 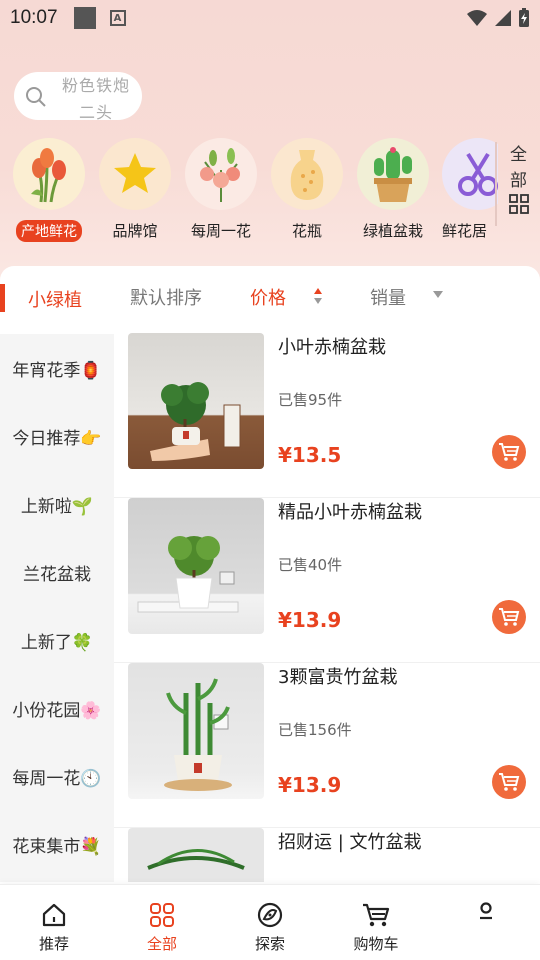 What do you see at coordinates (350, 512) in the screenshot?
I see `product-name: 精品小叶赤楠盆栽` at bounding box center [350, 512].